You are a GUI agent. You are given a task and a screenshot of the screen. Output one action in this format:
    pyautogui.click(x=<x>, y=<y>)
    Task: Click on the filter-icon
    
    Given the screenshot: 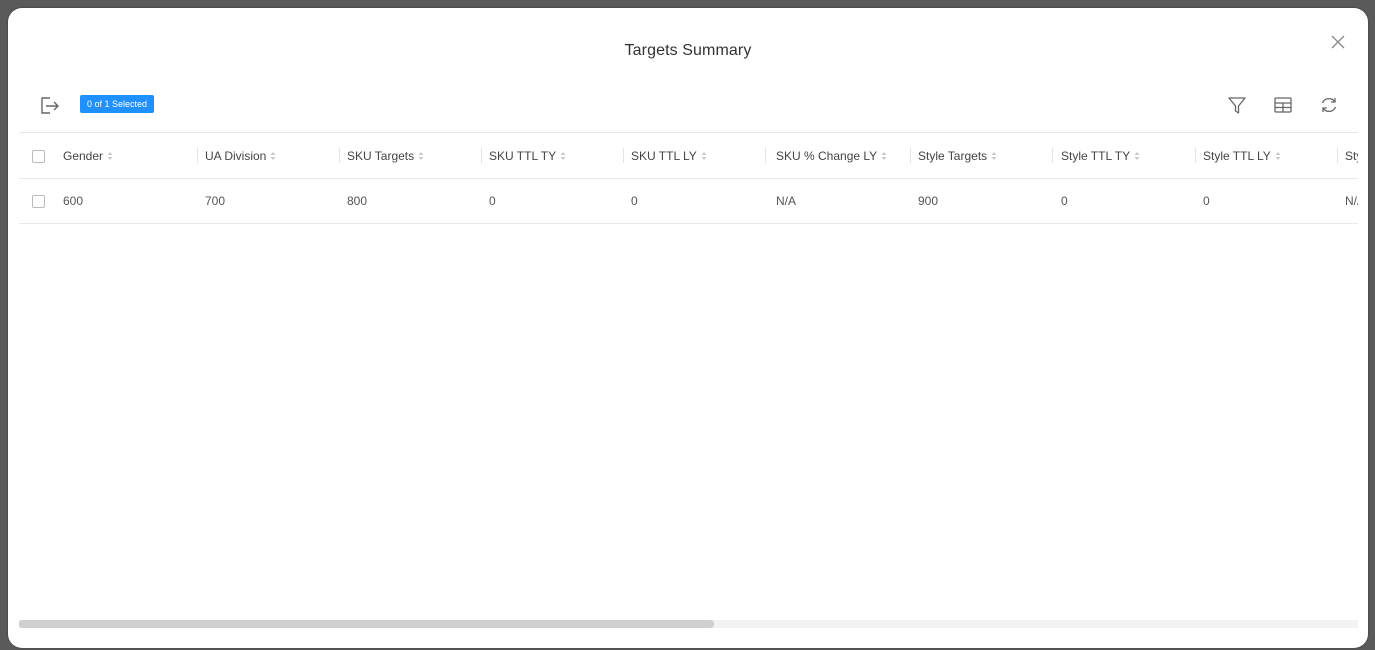 What is the action you would take?
    pyautogui.click(x=1237, y=105)
    